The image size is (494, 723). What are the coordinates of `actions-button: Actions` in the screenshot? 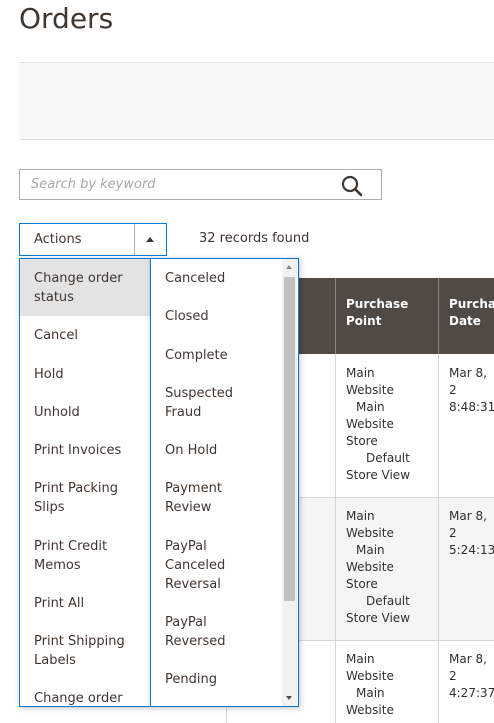 It's located at (93, 239).